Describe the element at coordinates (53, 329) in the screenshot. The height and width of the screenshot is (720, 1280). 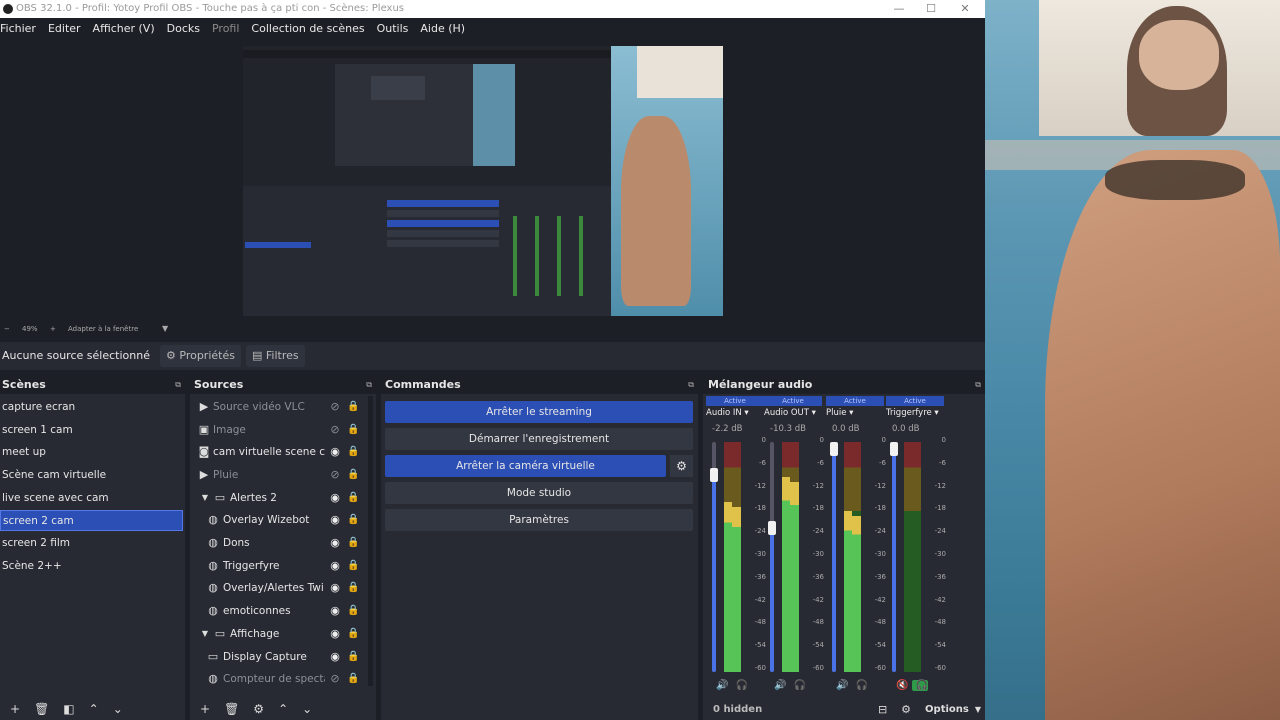
I see `zoom-in-button: +` at that location.